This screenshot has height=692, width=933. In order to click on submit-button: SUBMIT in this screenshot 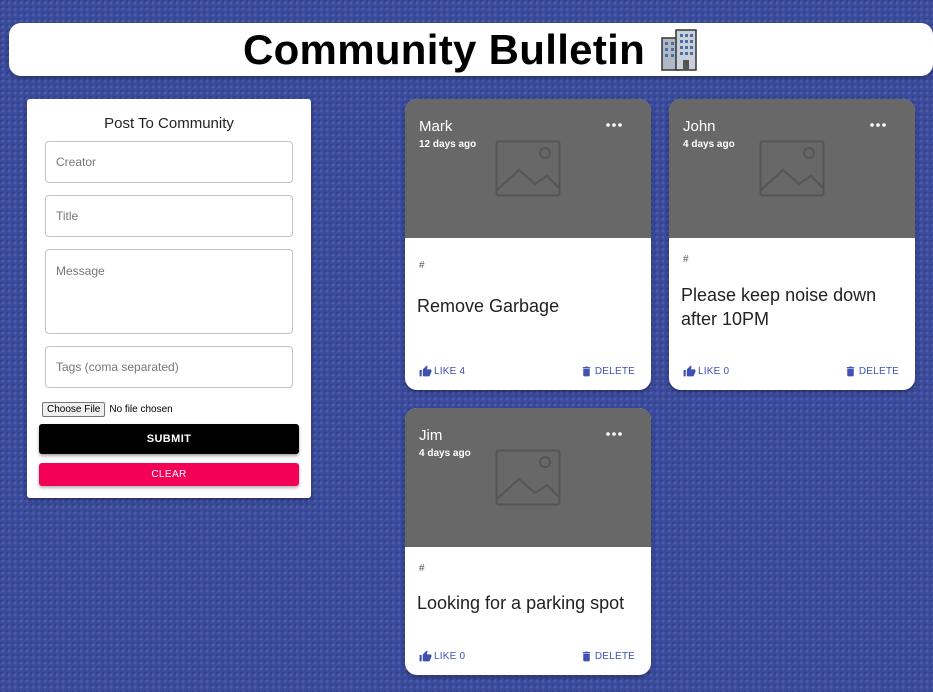, I will do `click(169, 439)`.